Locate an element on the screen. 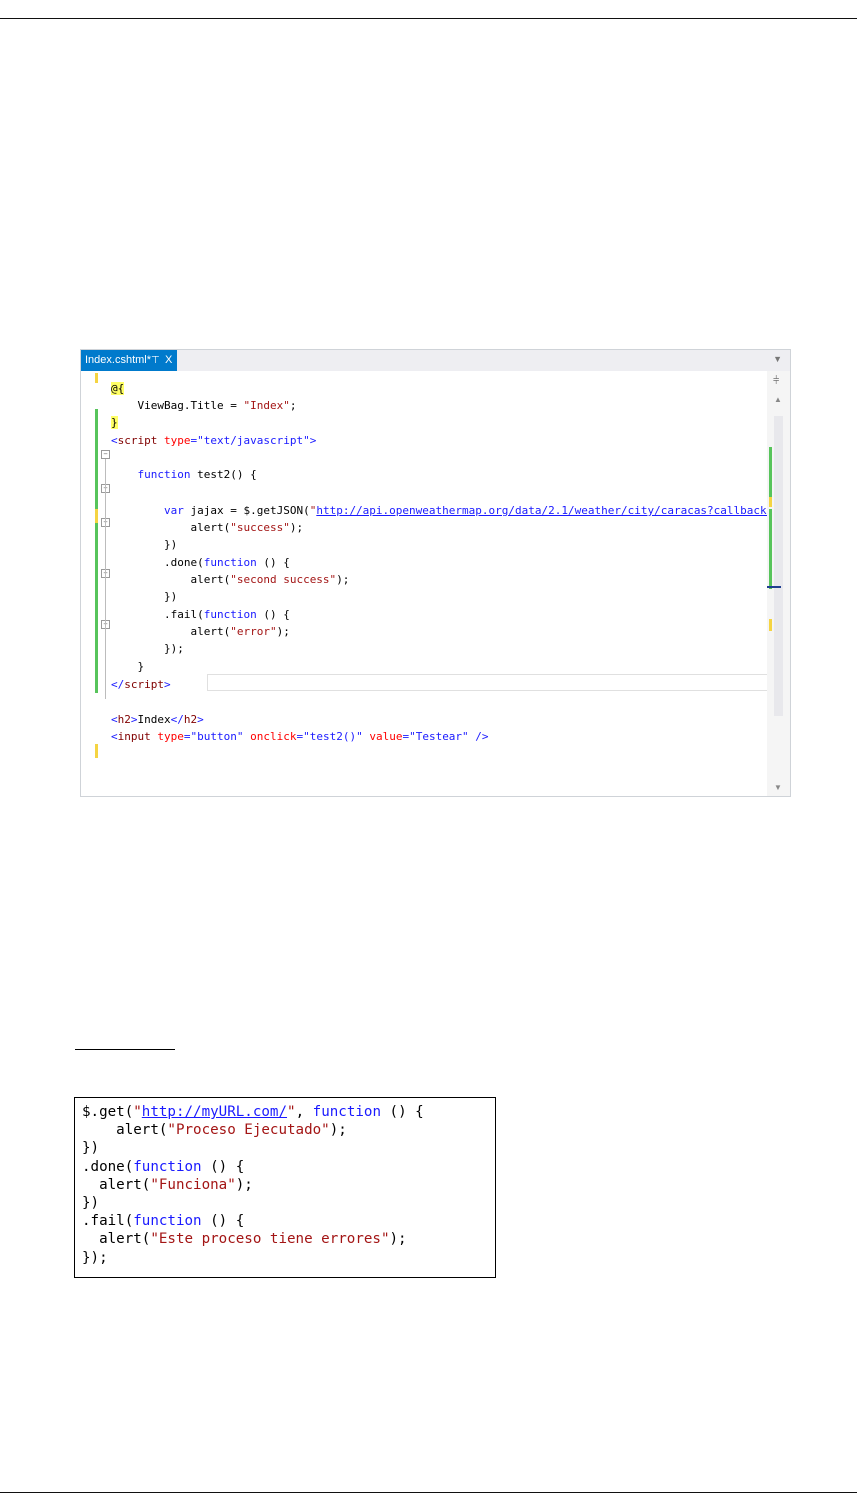 Image resolution: width=857 pixels, height=1512 pixels. code-token: "error" is located at coordinates (253, 631).